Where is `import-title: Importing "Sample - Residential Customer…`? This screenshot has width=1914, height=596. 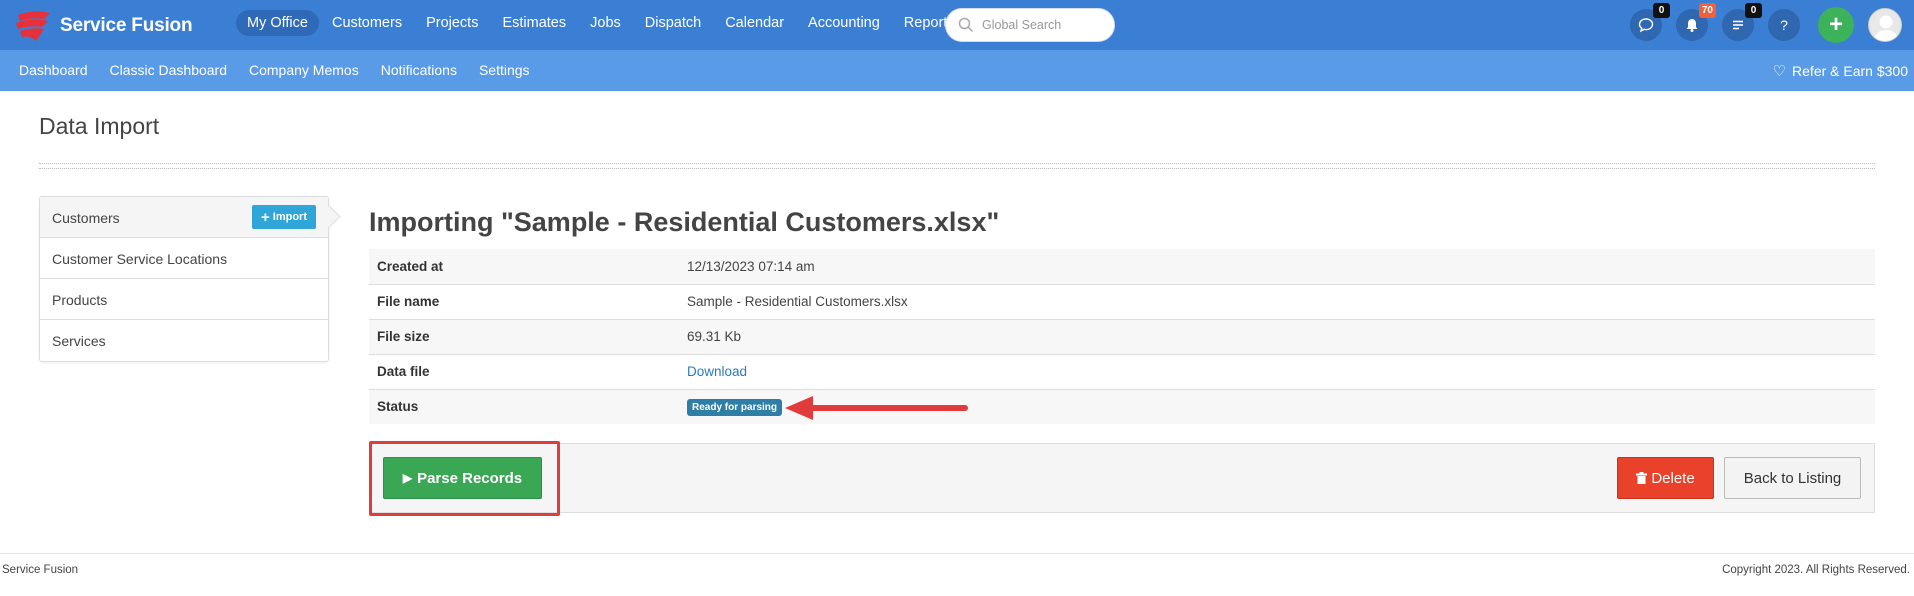
import-title: Importing "Sample - Residential Customer… is located at coordinates (684, 222).